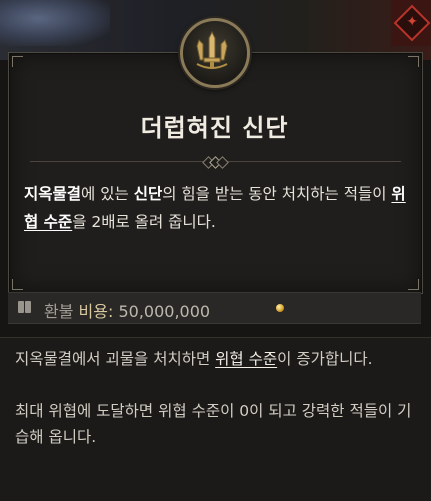 The height and width of the screenshot is (501, 431). Describe the element at coordinates (215, 162) in the screenshot. I see `divider-ornament` at that location.